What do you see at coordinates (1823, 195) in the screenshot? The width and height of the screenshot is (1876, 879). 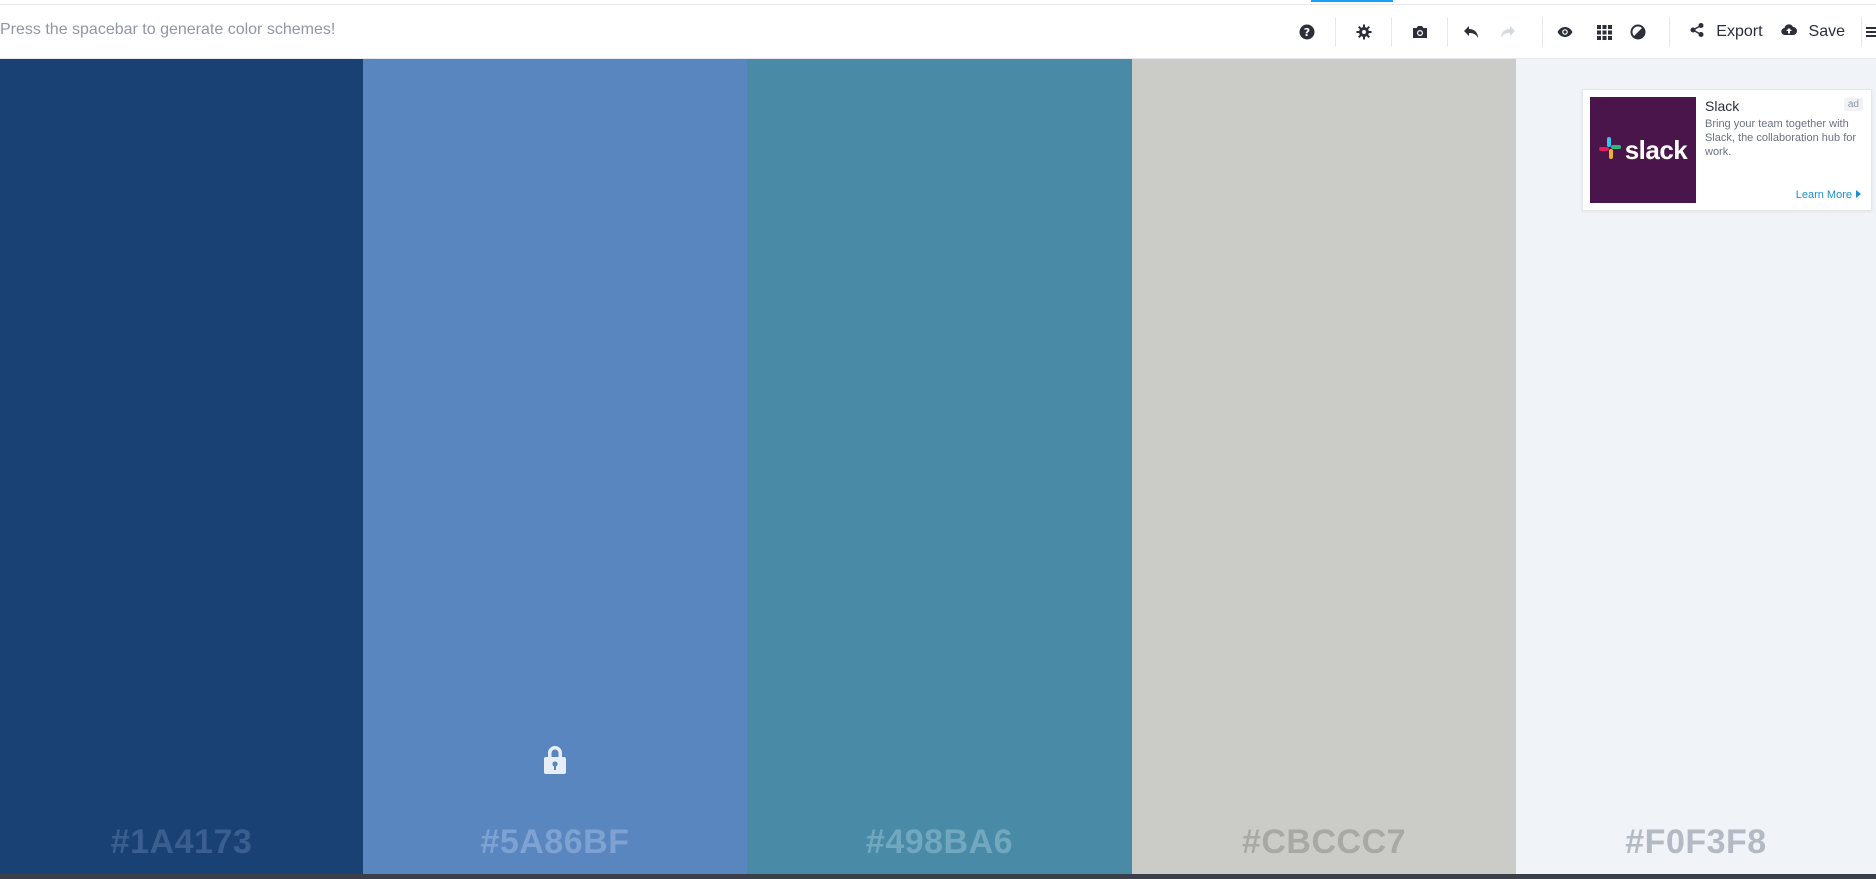 I see `learn-more-label: Learn More` at bounding box center [1823, 195].